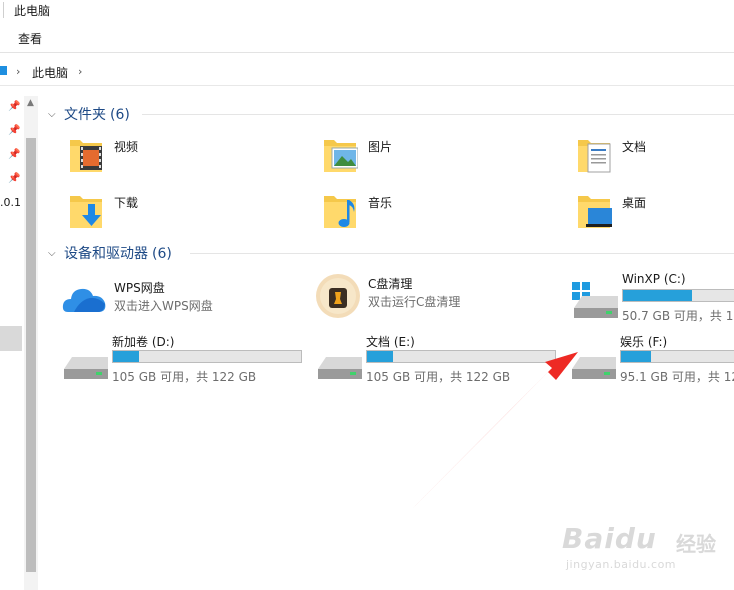 This screenshot has width=734, height=590. I want to click on drive-free-space: 95.1 GB 可用，共 12, so click(677, 377).